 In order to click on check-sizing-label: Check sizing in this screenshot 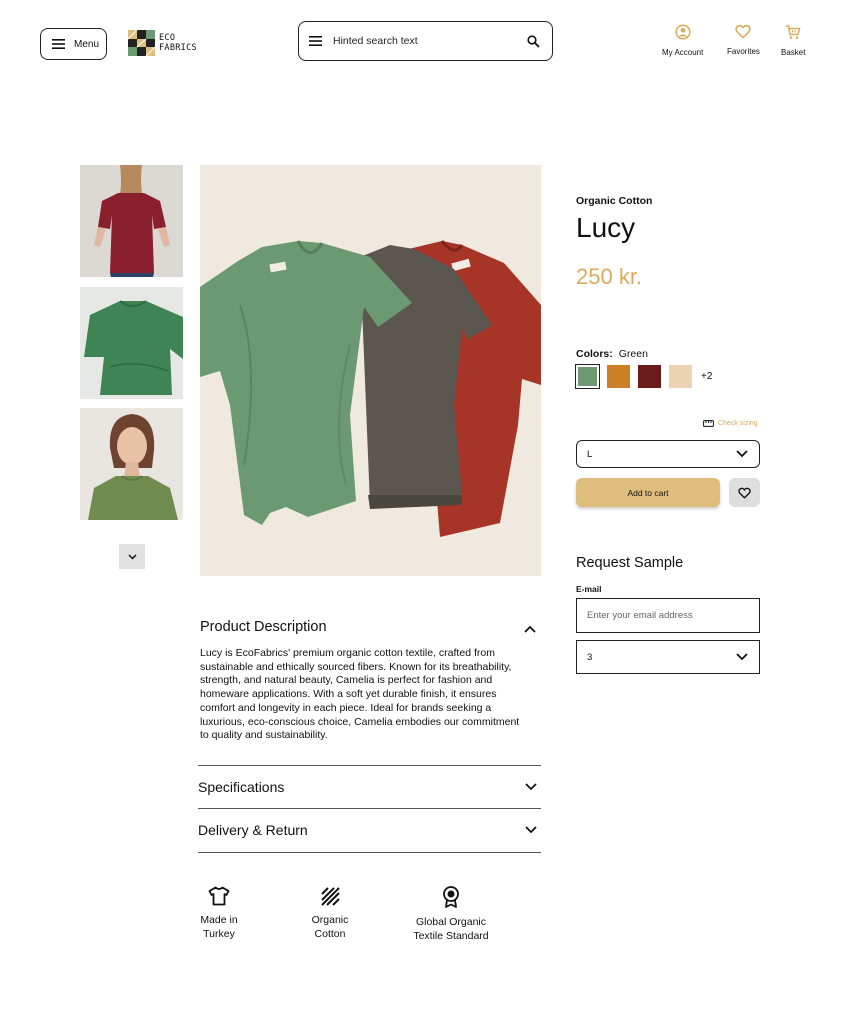, I will do `click(738, 423)`.